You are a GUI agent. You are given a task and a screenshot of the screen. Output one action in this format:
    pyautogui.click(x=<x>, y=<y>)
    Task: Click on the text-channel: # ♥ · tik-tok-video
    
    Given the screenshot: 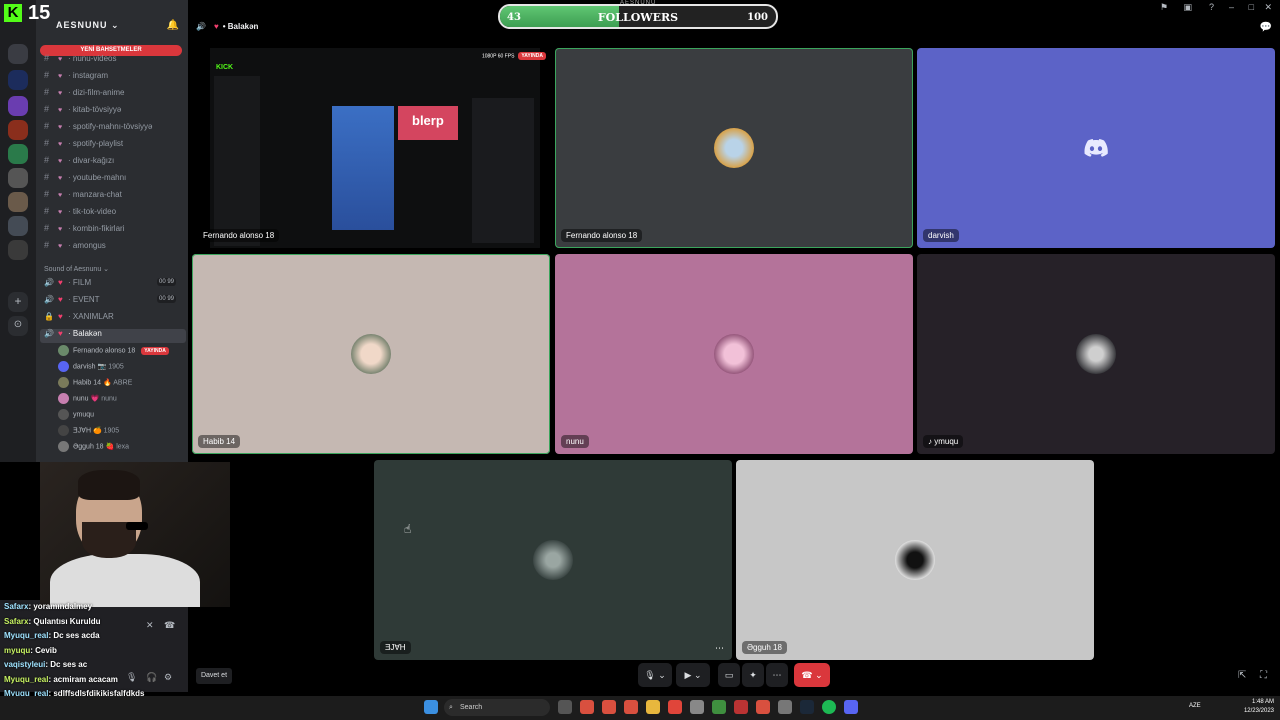 What is the action you would take?
    pyautogui.click(x=114, y=213)
    